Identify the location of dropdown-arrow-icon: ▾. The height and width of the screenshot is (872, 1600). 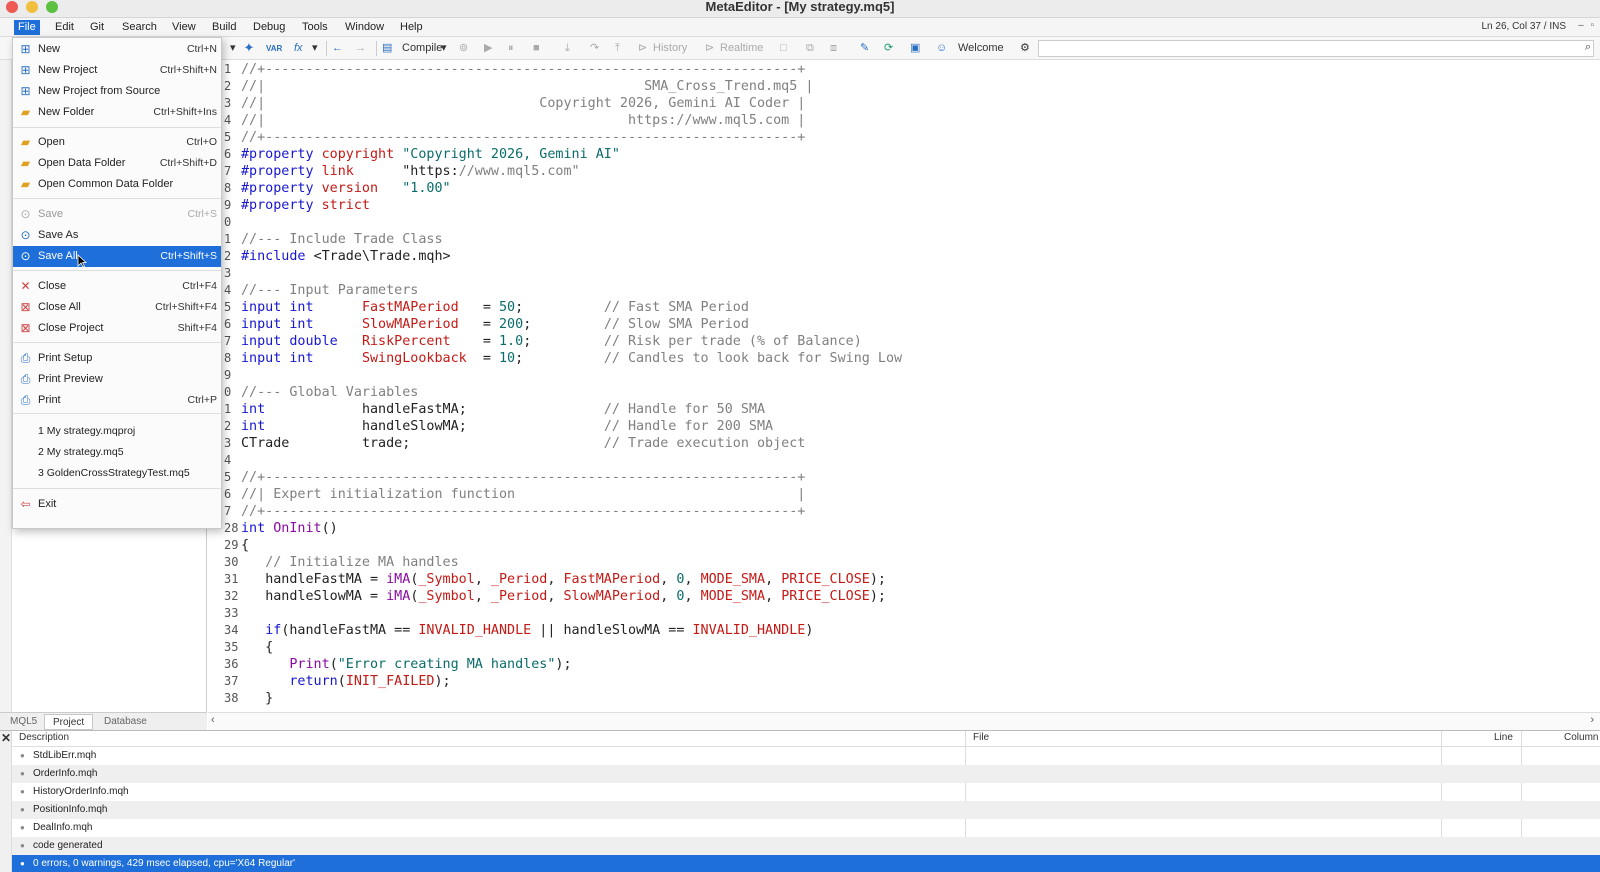
(233, 48).